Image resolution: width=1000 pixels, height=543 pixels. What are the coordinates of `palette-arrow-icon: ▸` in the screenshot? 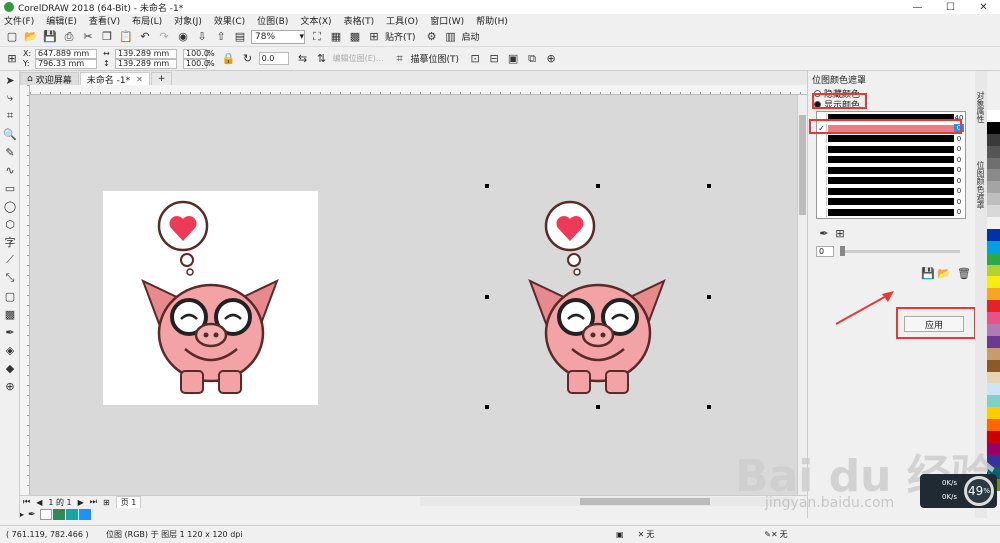 It's located at (22, 514).